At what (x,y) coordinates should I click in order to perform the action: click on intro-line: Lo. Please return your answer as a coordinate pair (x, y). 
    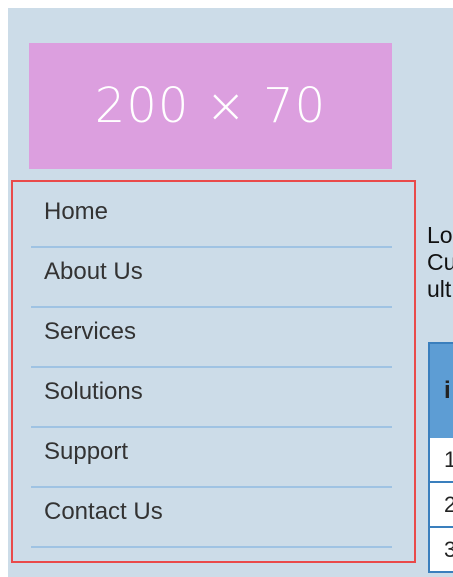
    Looking at the image, I should click on (440, 235).